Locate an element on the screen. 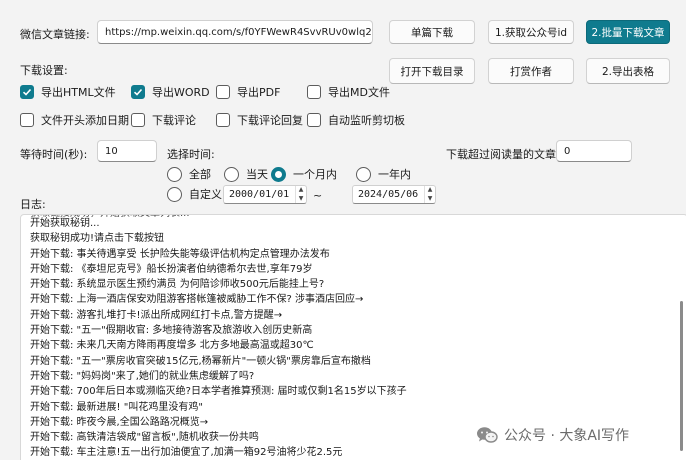 Image resolution: width=686 pixels, height=460 pixels. checkbox-label: 导出HTML文件 is located at coordinates (78, 92).